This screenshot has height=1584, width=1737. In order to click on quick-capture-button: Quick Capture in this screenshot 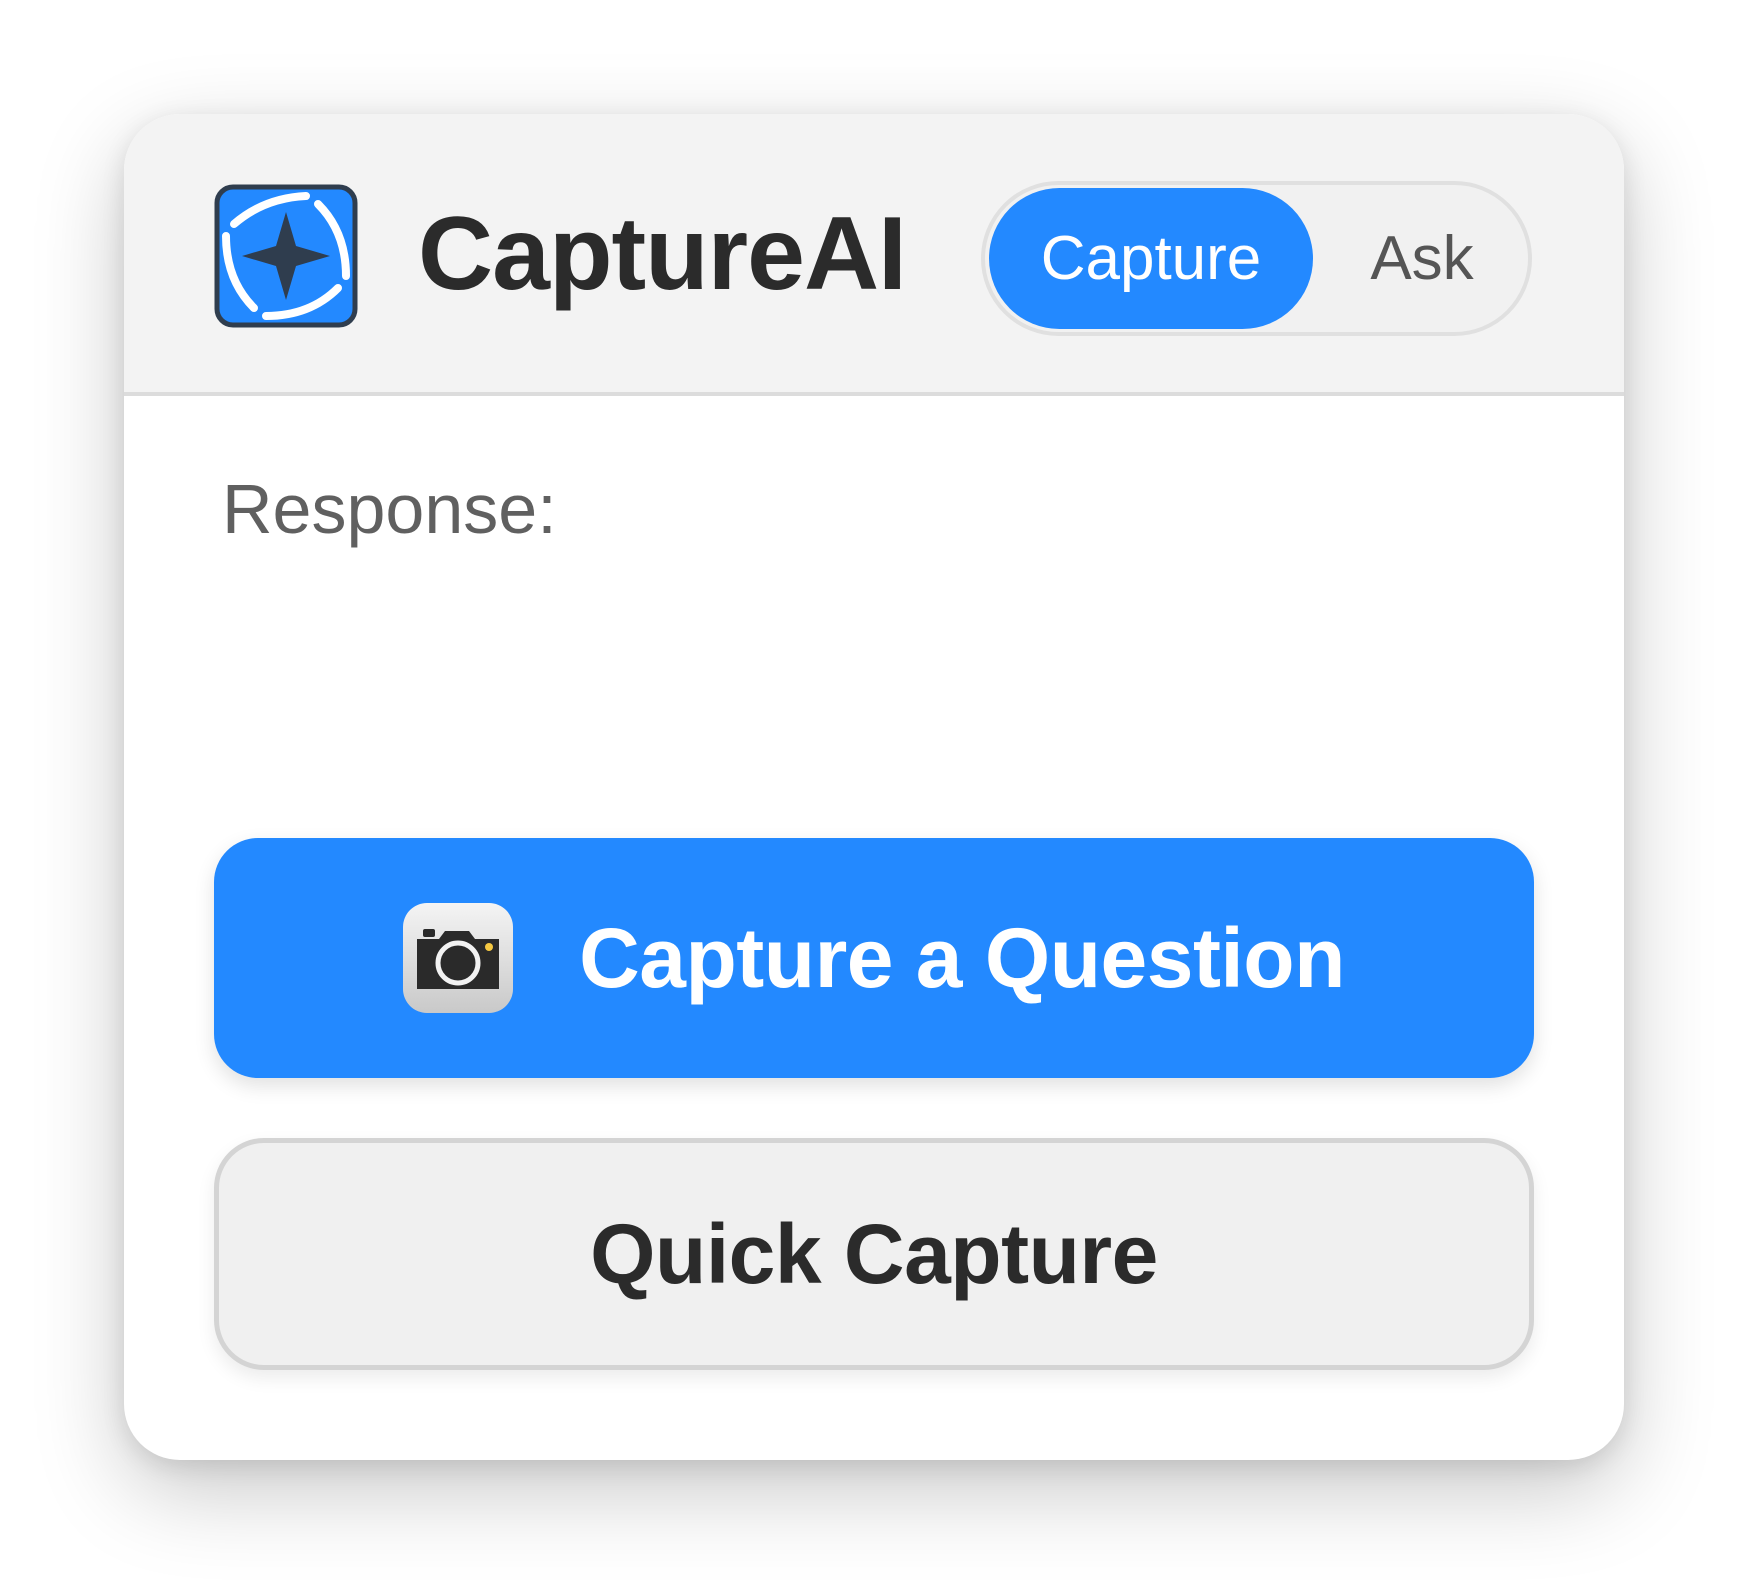, I will do `click(874, 1254)`.